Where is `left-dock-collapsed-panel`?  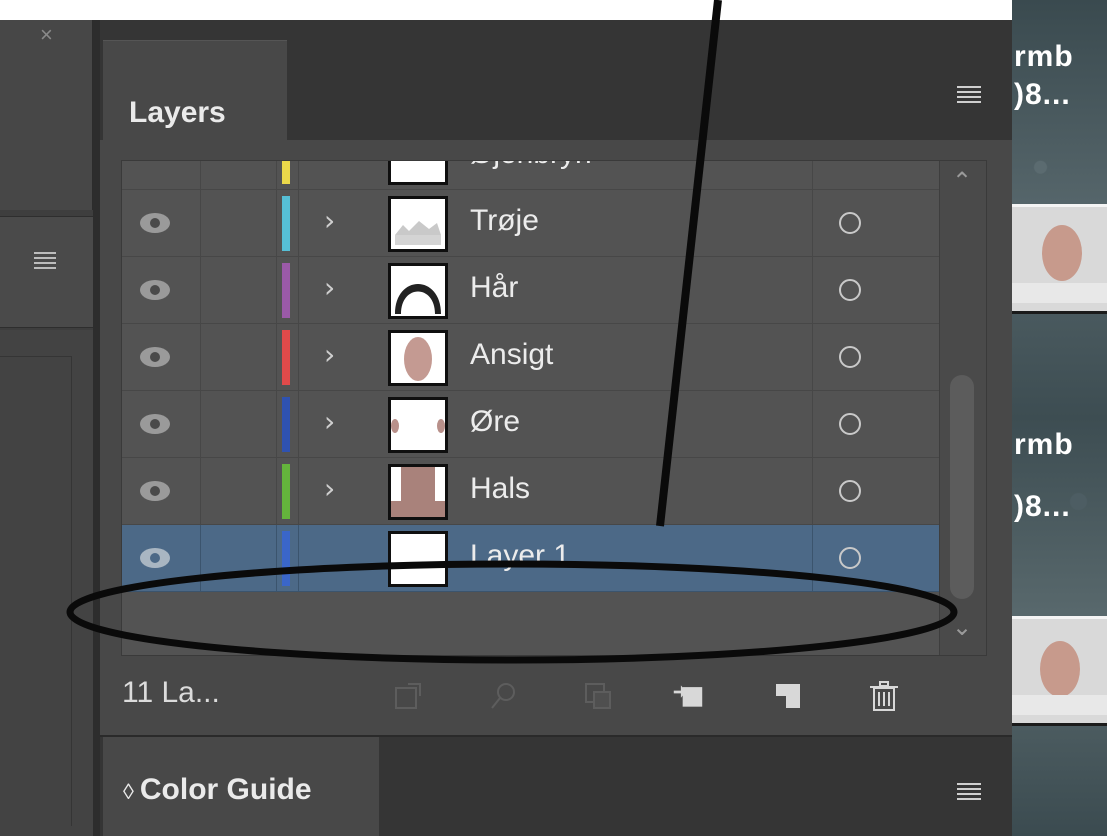 left-dock-collapsed-panel is located at coordinates (46, 272).